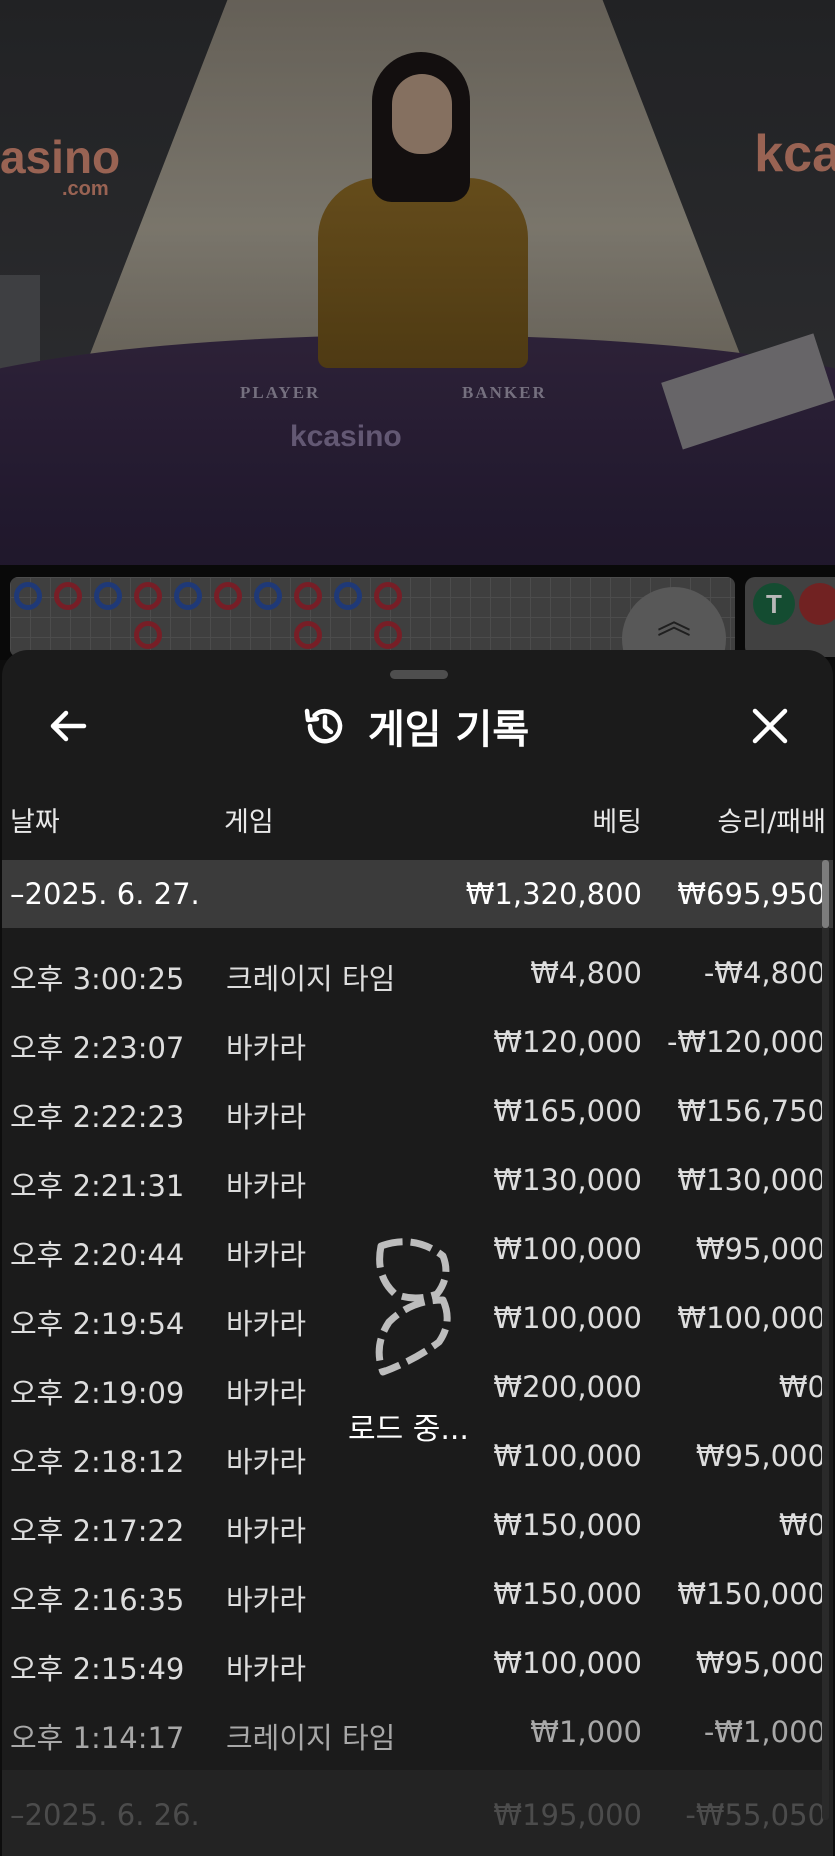  I want to click on table-label-player: PLAYER, so click(280, 392).